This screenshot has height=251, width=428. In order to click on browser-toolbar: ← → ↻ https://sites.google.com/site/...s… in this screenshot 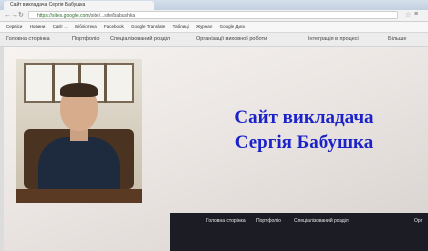, I will do `click(214, 16)`.